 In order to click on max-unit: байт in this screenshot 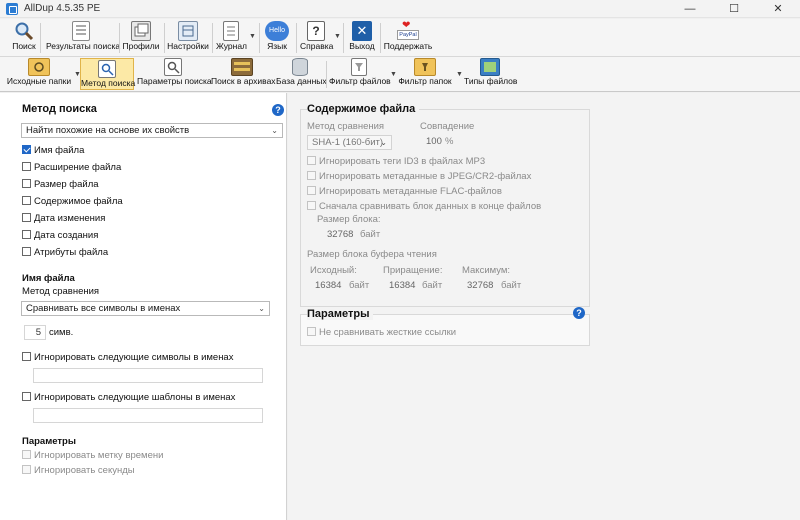, I will do `click(511, 285)`.